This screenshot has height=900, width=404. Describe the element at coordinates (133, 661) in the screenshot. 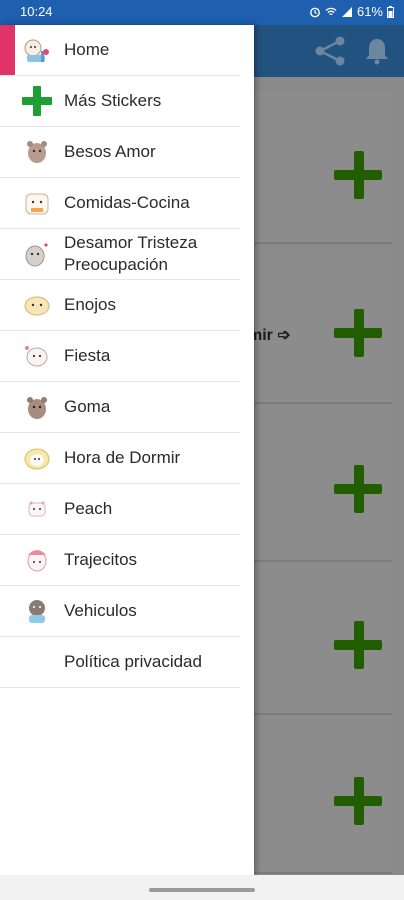

I see `drawer-item-label: Política privacidad` at that location.